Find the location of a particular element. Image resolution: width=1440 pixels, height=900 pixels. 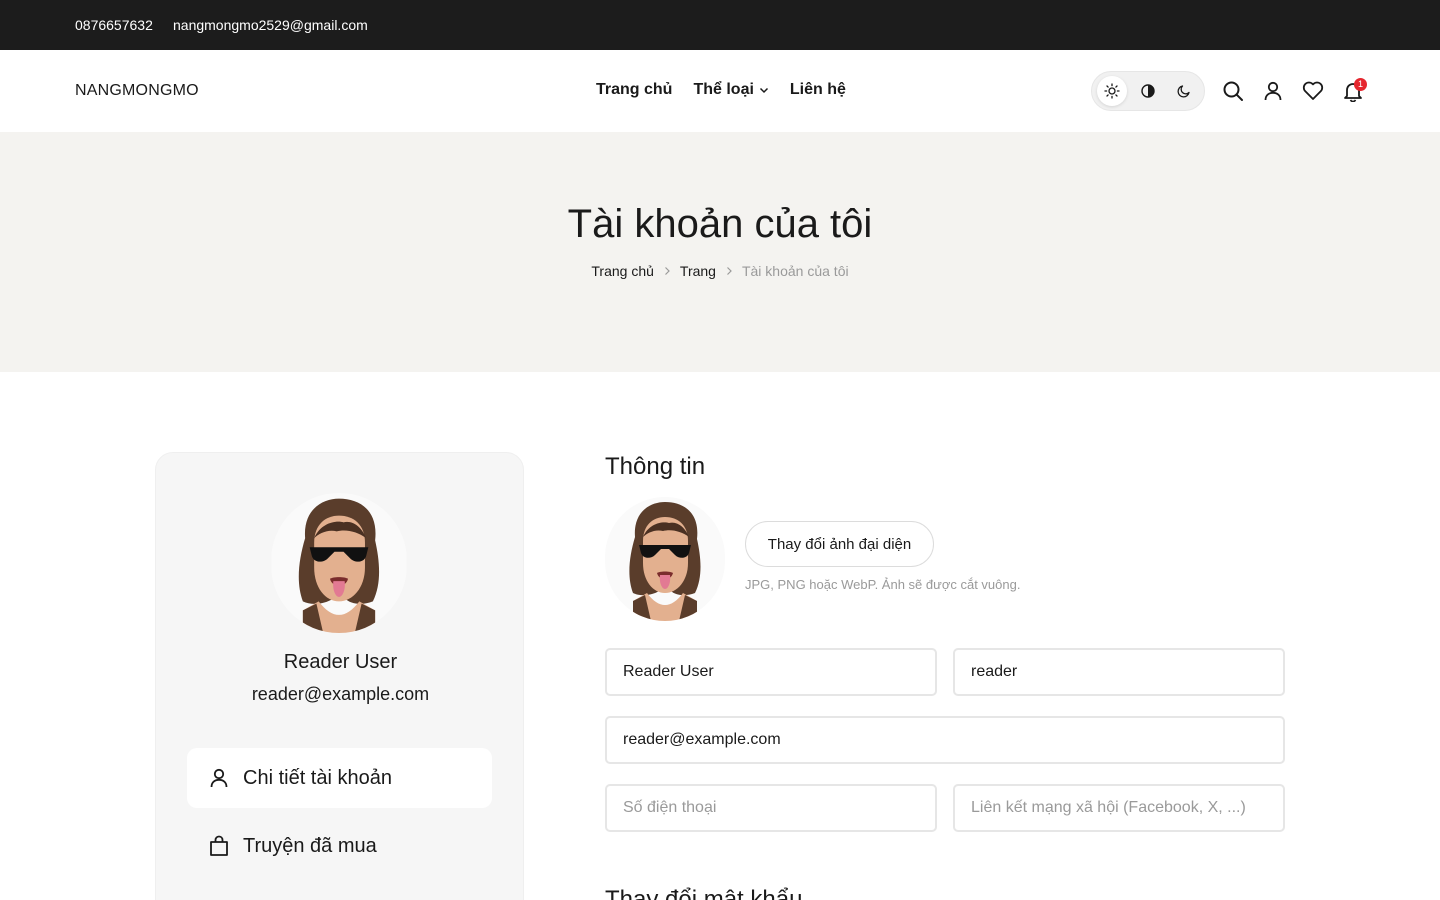

breadcrumb-current: Tài khoản của tôi is located at coordinates (795, 271).